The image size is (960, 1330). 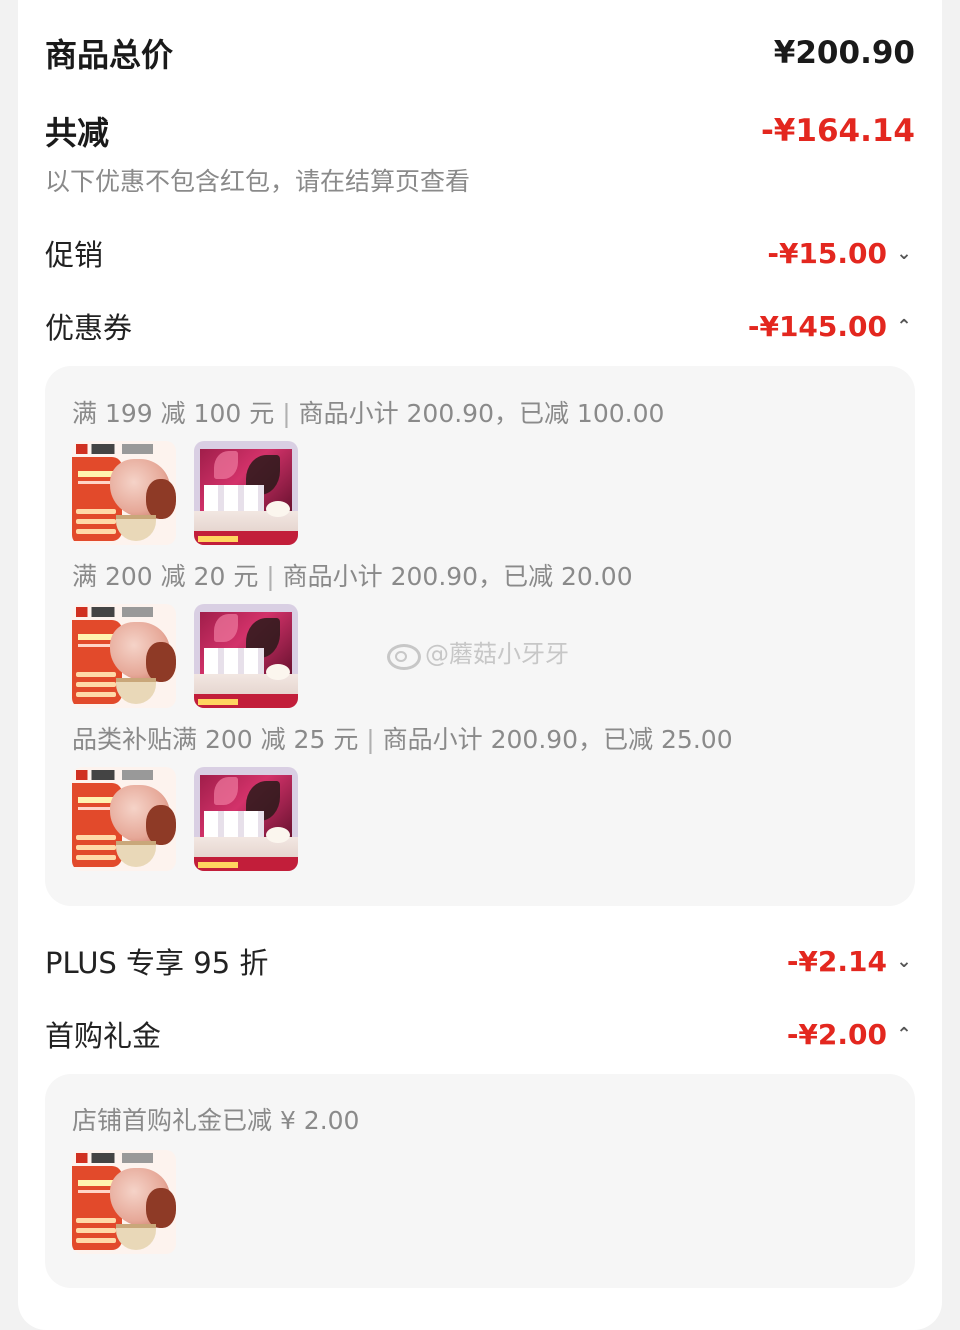 I want to click on plus-discount-value: -¥2.14, so click(x=836, y=961).